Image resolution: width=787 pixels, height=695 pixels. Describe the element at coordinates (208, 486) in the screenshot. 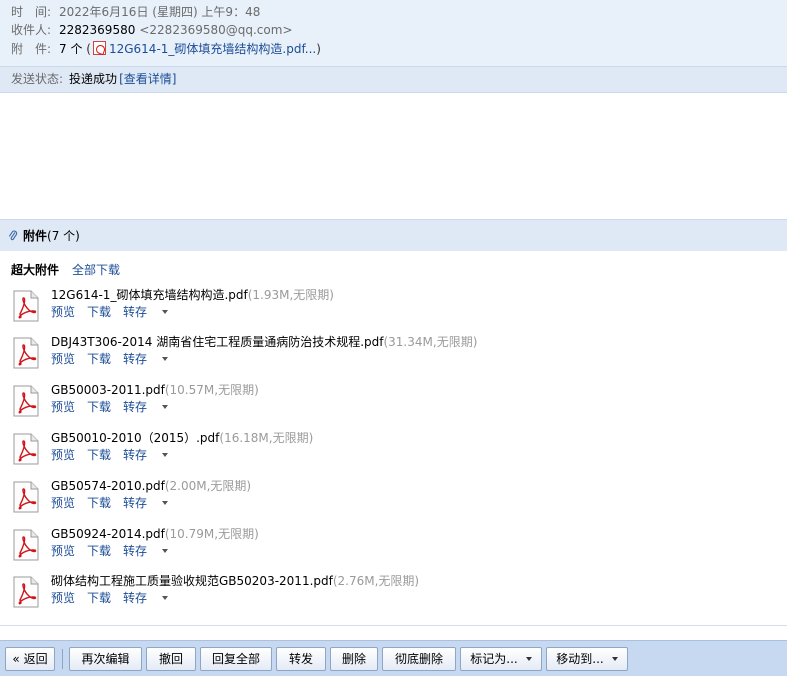

I see `attachment-size-info: (2.00M,无限期)` at that location.